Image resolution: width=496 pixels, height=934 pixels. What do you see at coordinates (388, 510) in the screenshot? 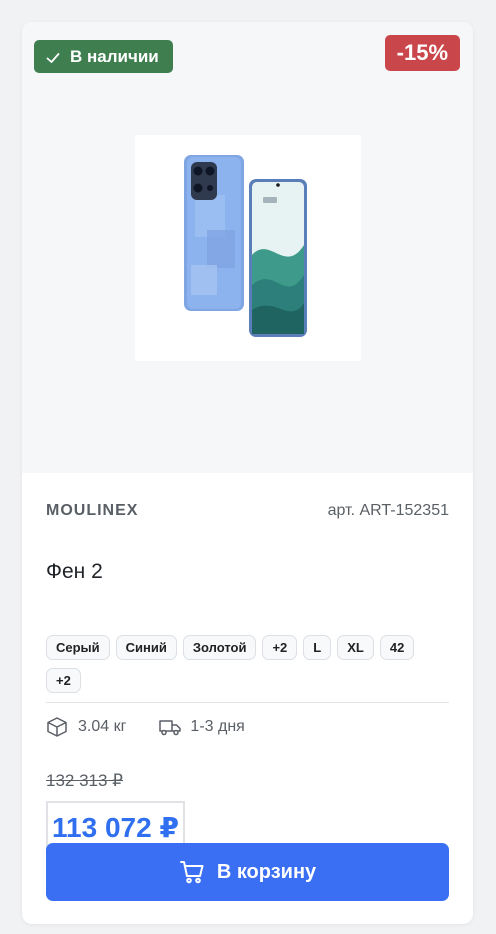
I see `sku-label: арт. ART-152351` at bounding box center [388, 510].